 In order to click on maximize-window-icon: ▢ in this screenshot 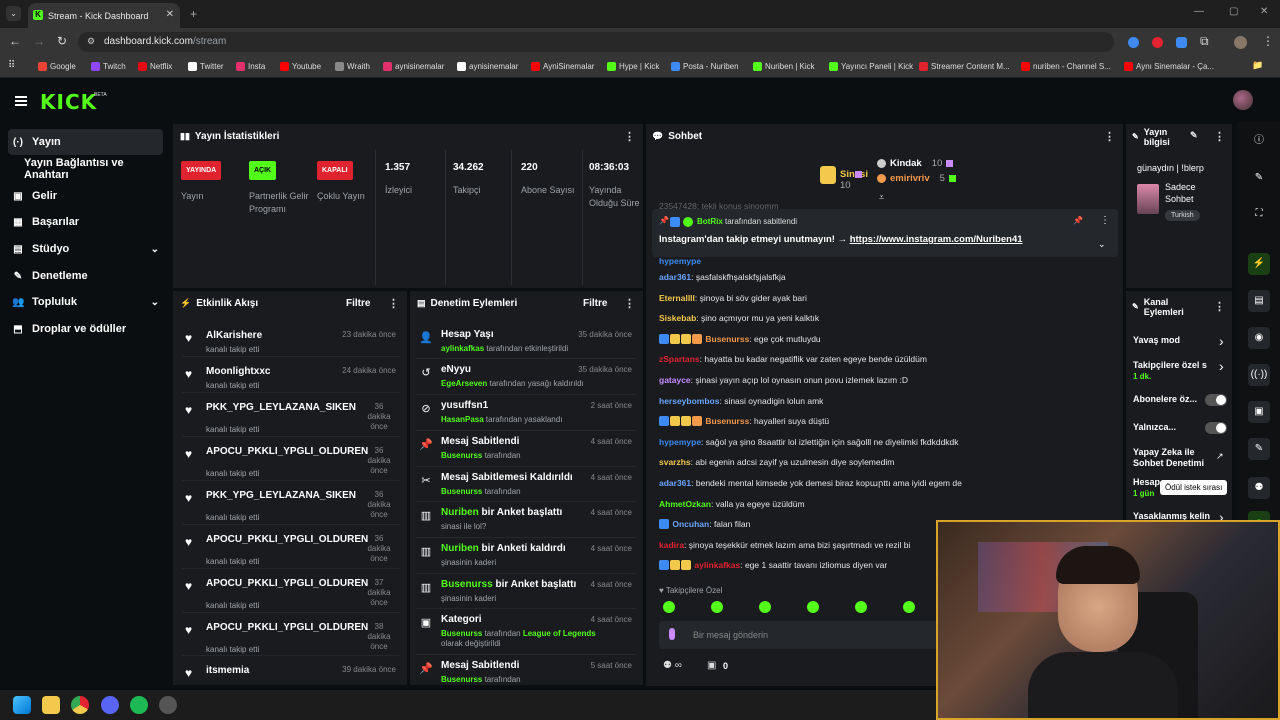, I will do `click(1233, 11)`.